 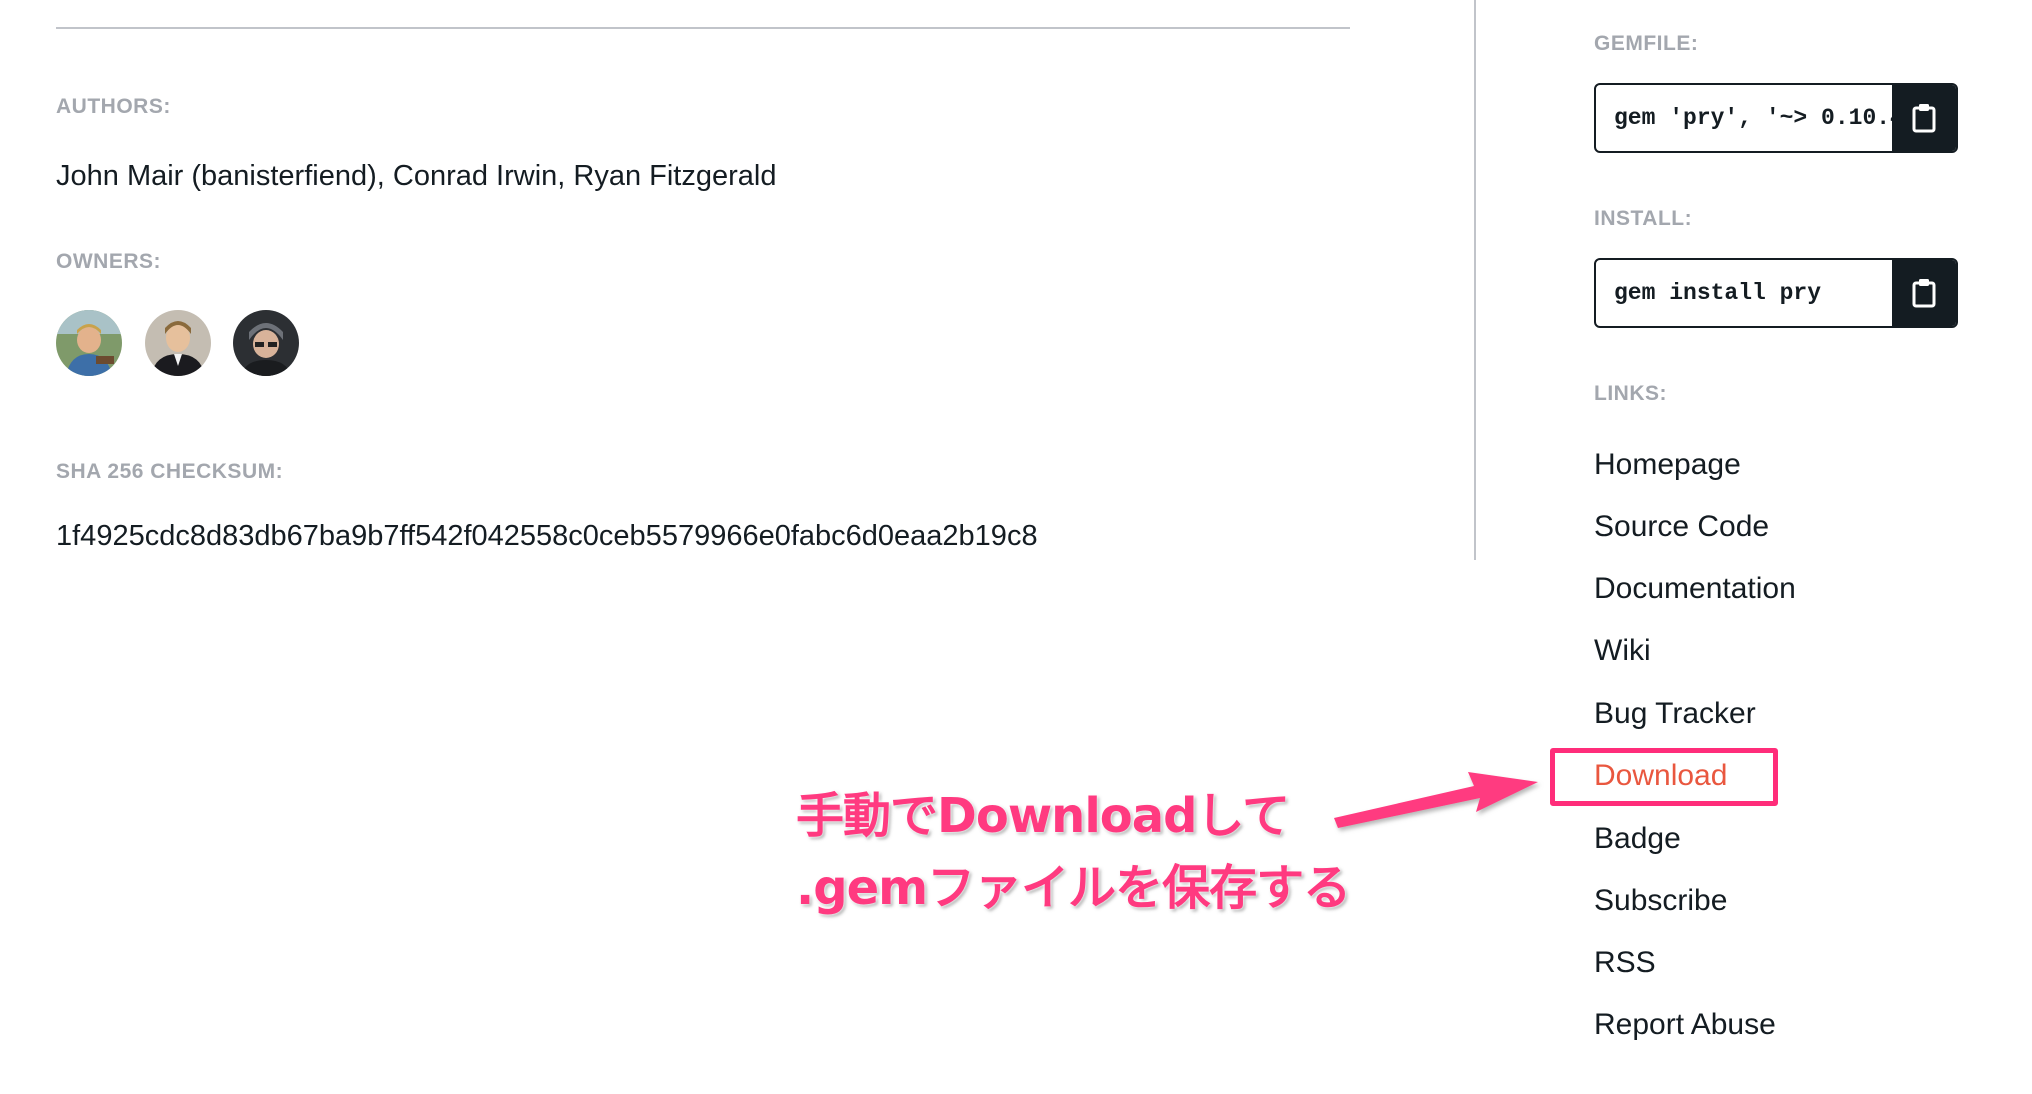 I want to click on install-code: gem install pry, so click(x=1754, y=293).